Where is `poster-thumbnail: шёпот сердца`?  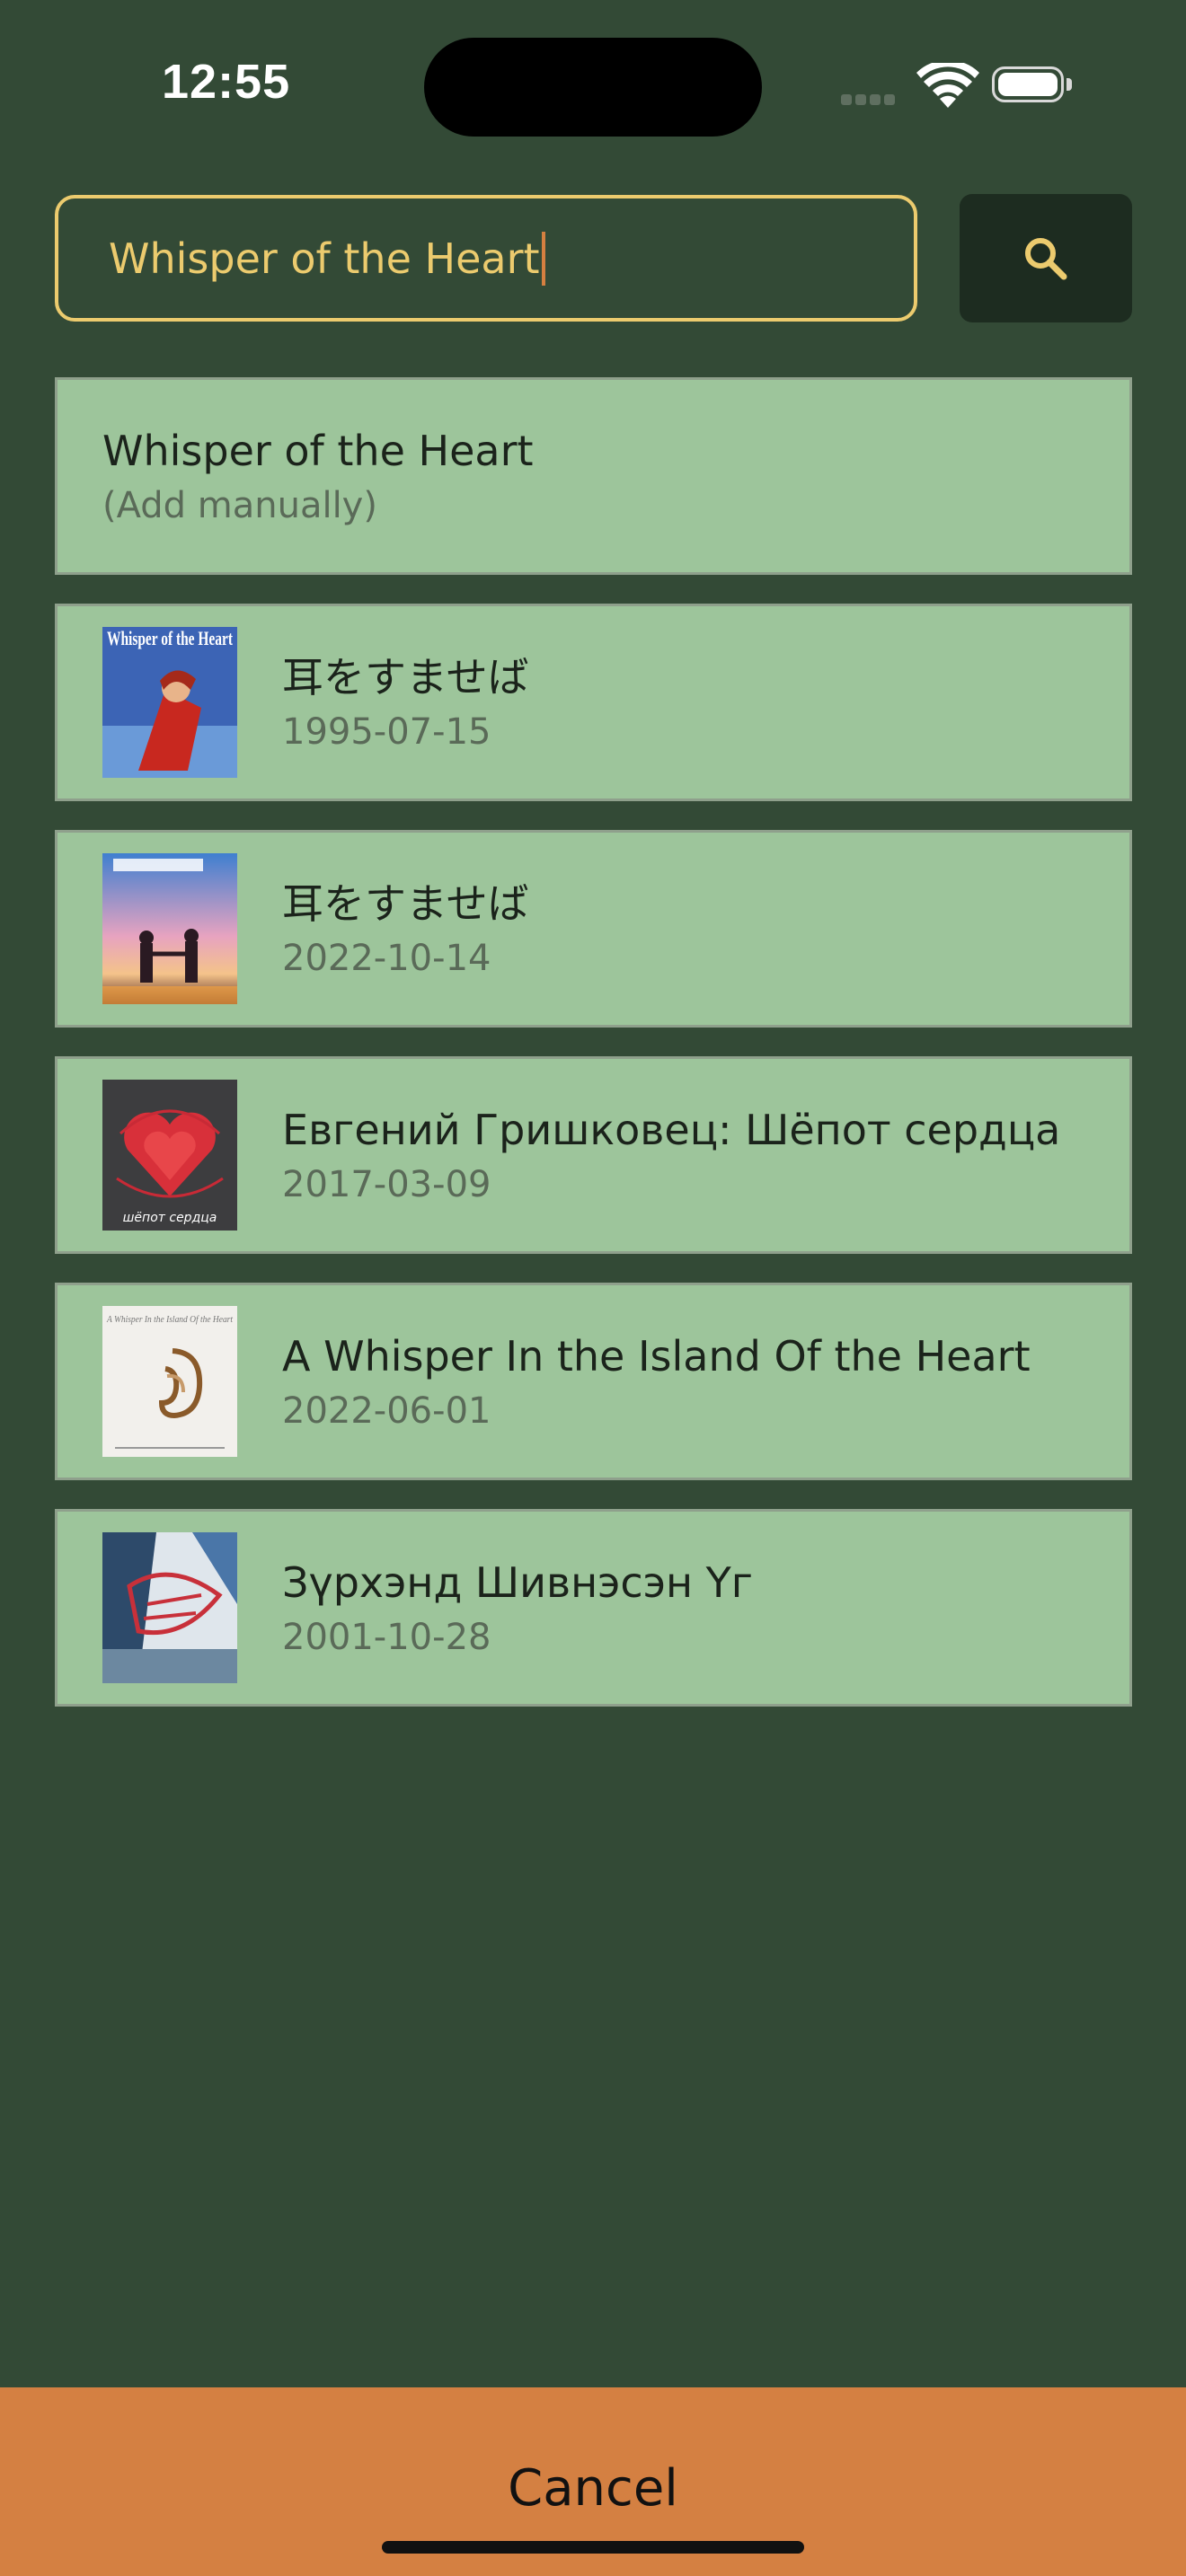
poster-thumbnail: шёпот сердца is located at coordinates (169, 1155).